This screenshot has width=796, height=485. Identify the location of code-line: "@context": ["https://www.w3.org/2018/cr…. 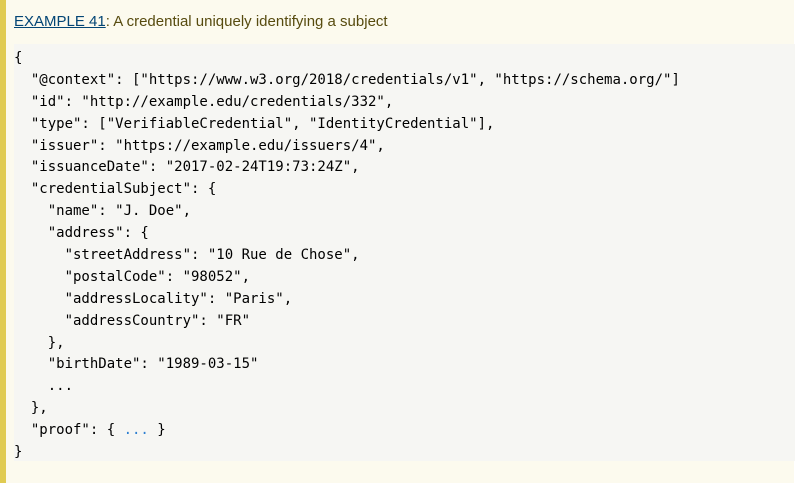
(347, 79).